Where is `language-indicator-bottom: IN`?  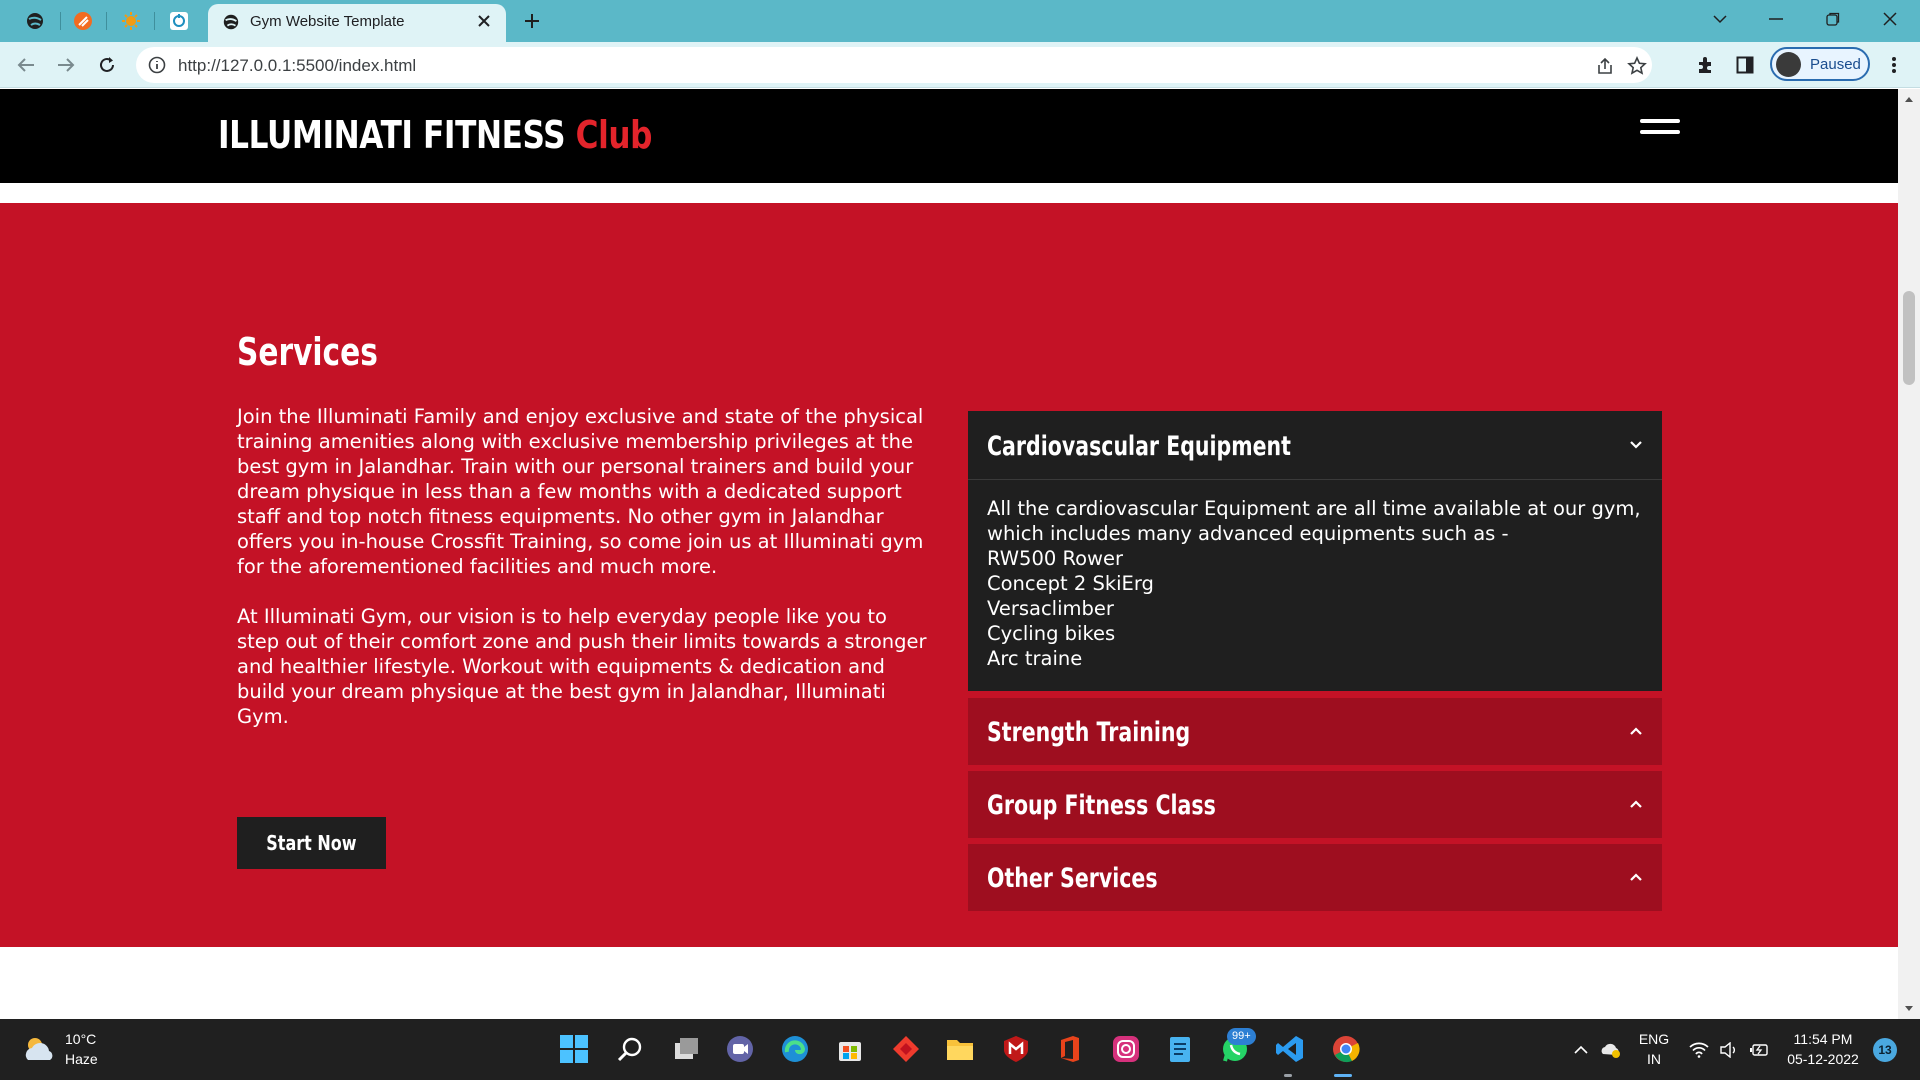 language-indicator-bottom: IN is located at coordinates (1654, 1059).